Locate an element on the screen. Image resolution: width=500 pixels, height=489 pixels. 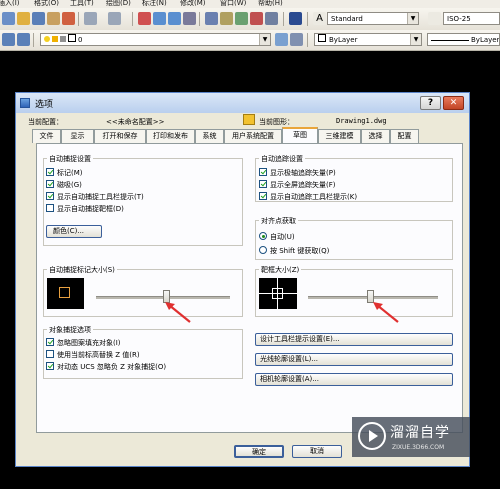
undo-icon is located at coordinates (90, 18).